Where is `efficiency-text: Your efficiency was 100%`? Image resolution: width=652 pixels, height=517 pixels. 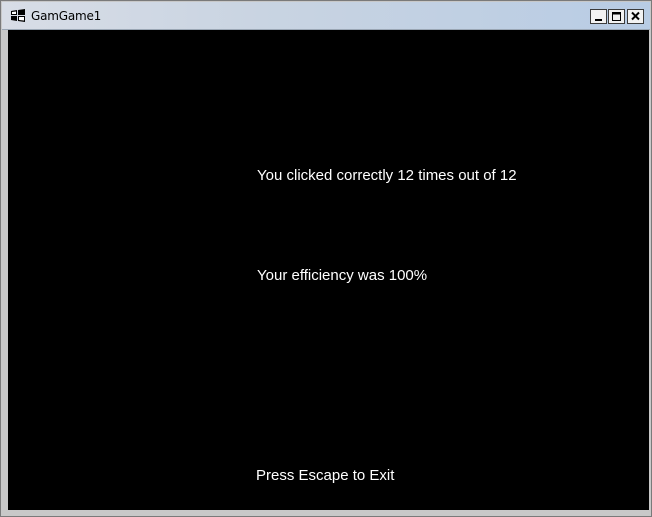 efficiency-text: Your efficiency was 100% is located at coordinates (342, 275).